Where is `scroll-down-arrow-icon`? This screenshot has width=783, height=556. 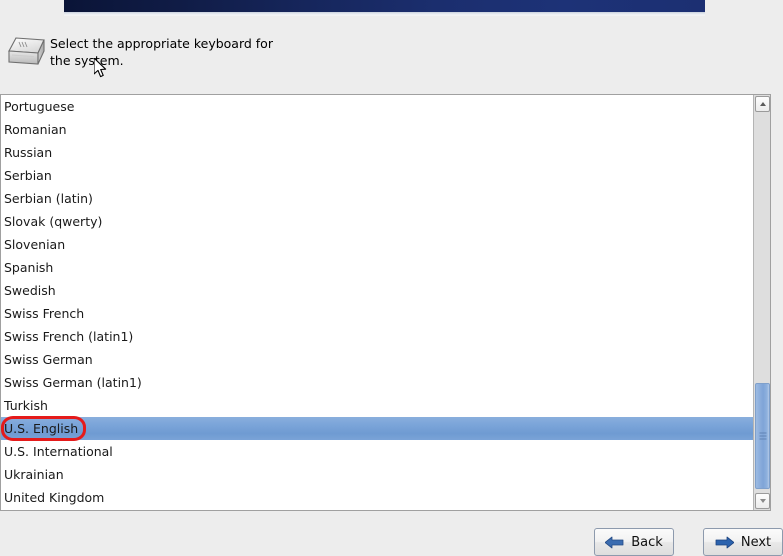
scroll-down-arrow-icon is located at coordinates (762, 501).